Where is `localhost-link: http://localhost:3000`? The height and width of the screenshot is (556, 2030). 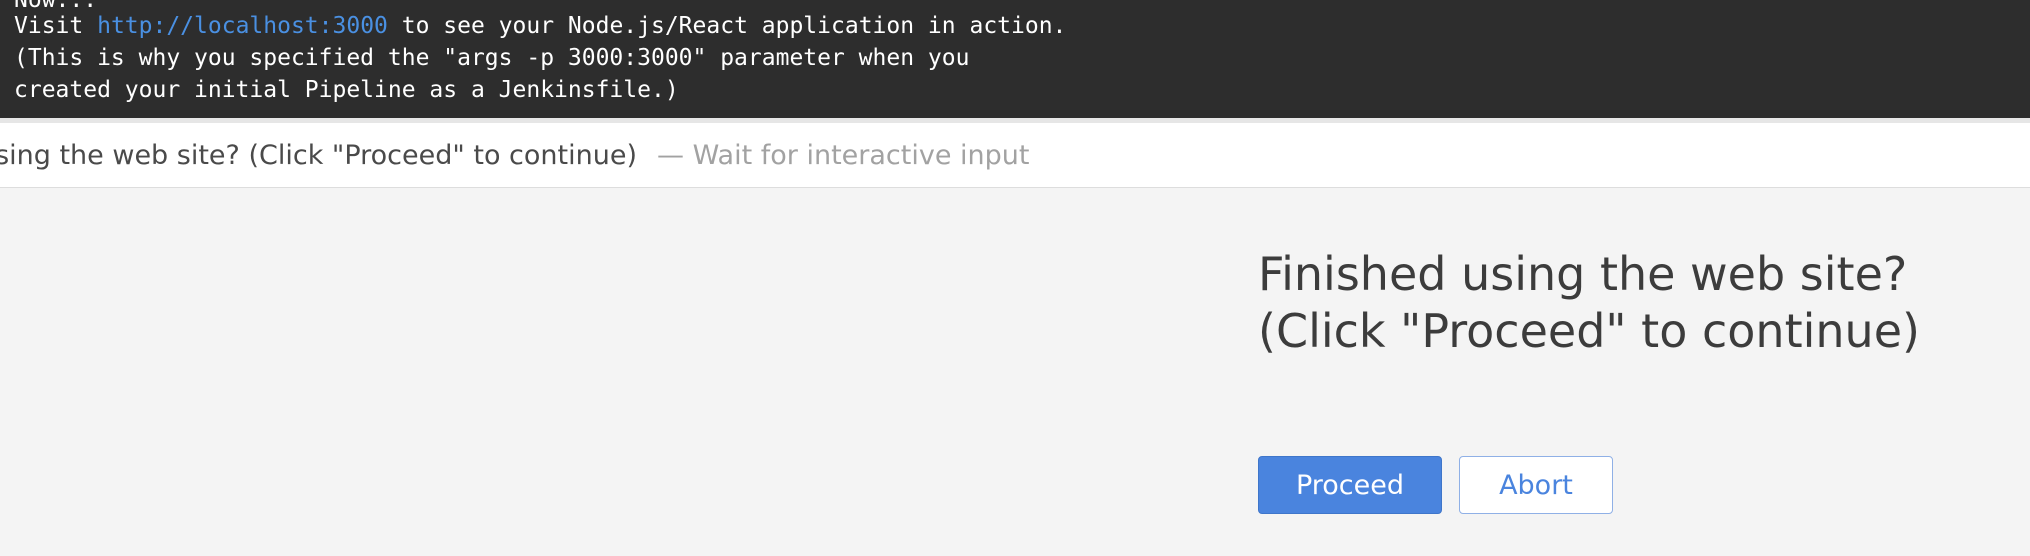
localhost-link: http://localhost:3000 is located at coordinates (242, 26).